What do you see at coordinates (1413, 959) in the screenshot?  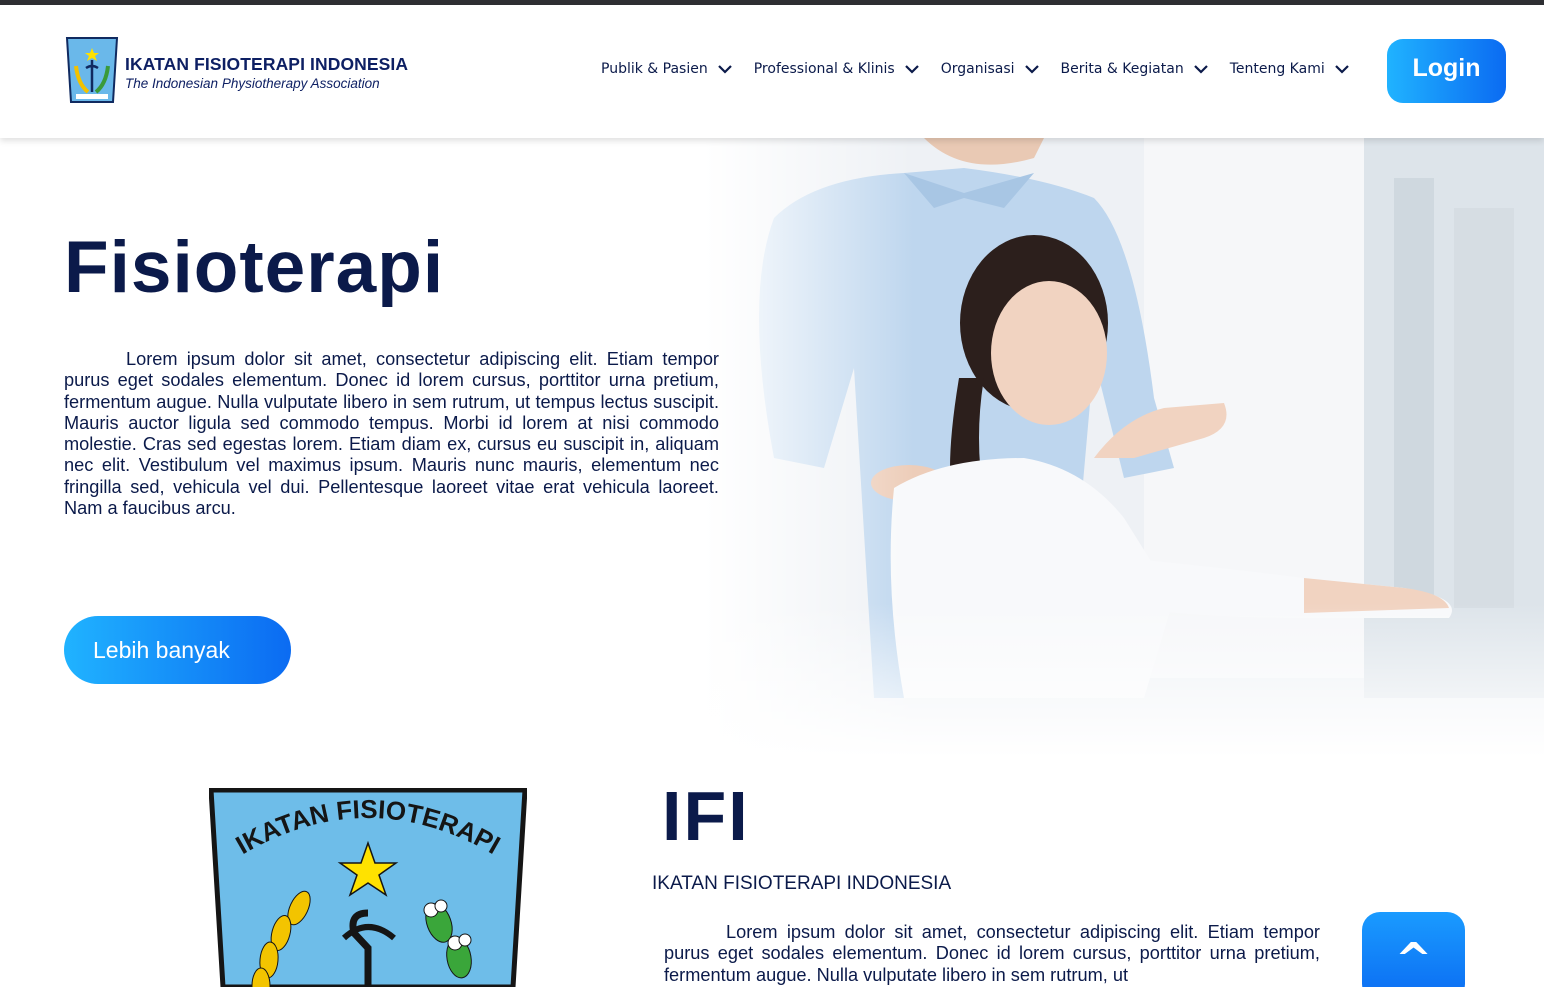 I see `caret-up-icon: ^` at bounding box center [1413, 959].